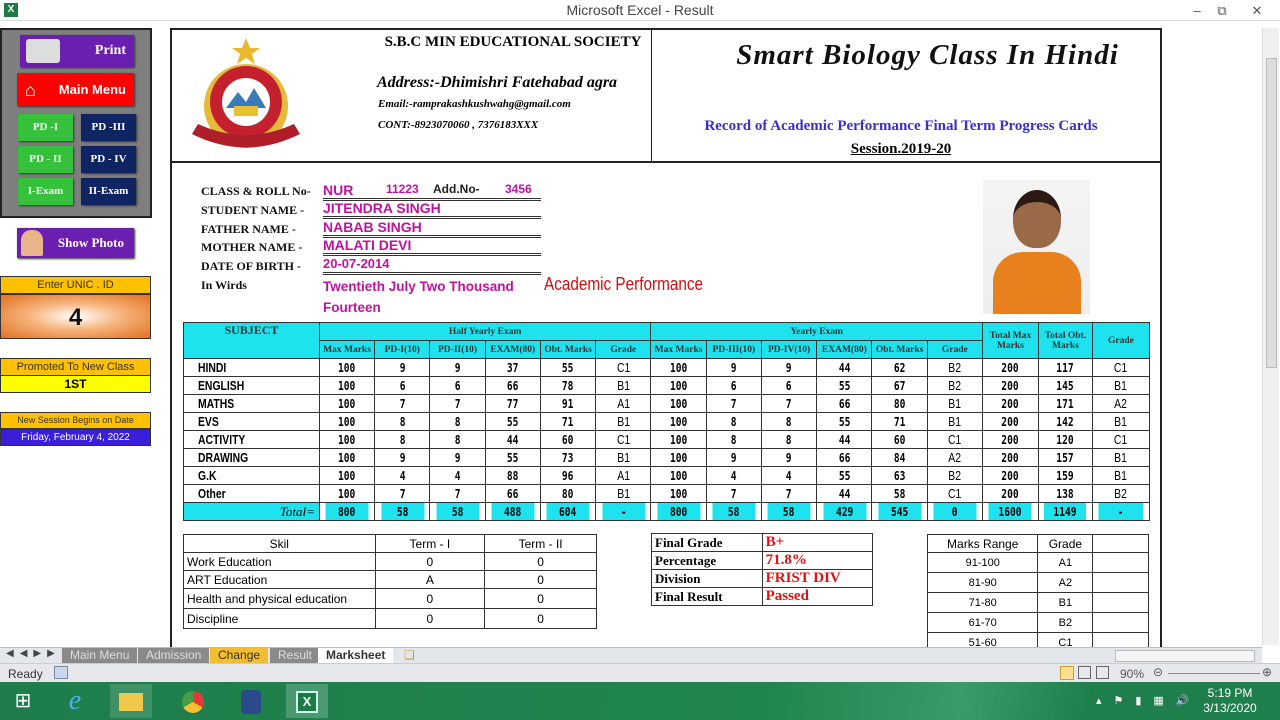 This screenshot has width=1280, height=720. I want to click on mark-cell: 120, so click(1065, 439).